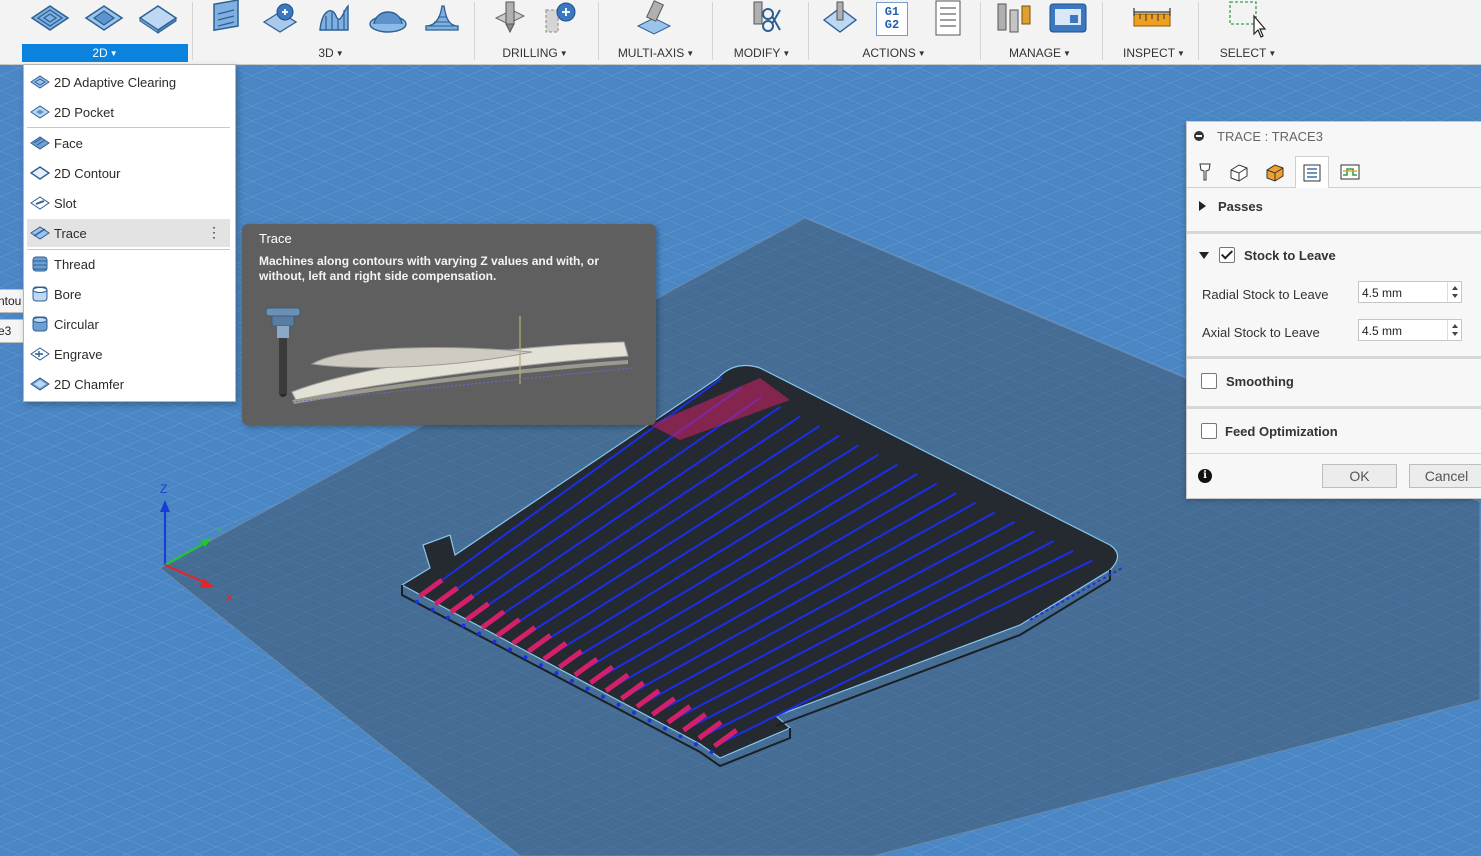 Image resolution: width=1481 pixels, height=856 pixels. Describe the element at coordinates (1382, 293) in the screenshot. I see `radial-stock-value: 4.5 mm` at that location.